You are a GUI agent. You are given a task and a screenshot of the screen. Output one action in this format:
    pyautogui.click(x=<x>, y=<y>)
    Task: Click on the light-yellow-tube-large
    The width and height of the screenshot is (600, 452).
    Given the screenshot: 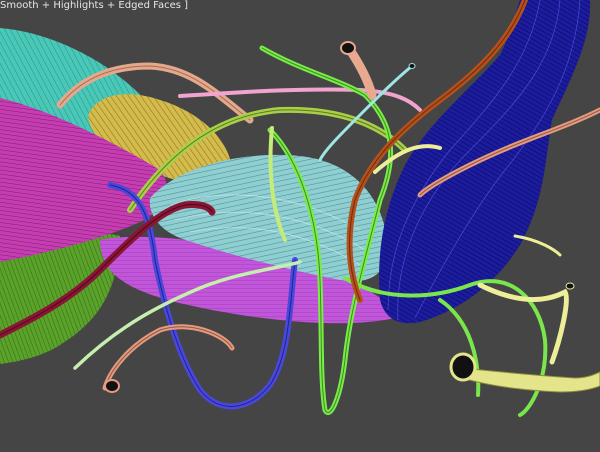 What is the action you would take?
    pyautogui.click(x=530, y=380)
    